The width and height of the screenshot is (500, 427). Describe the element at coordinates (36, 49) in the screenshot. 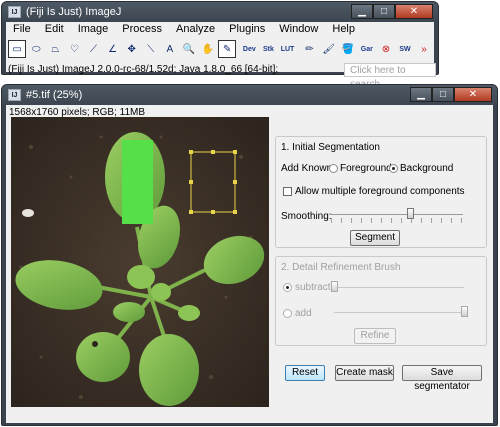

I see `oval-tool-icon: ⬭` at that location.